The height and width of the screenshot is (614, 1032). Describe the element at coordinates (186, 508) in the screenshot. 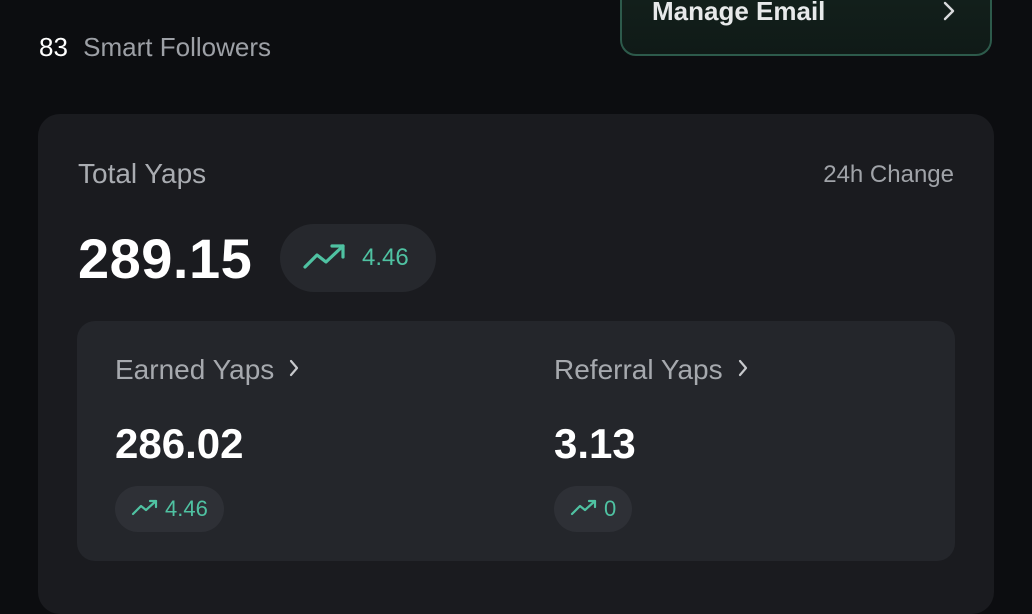

I see `earned-change-value: 4.46` at that location.